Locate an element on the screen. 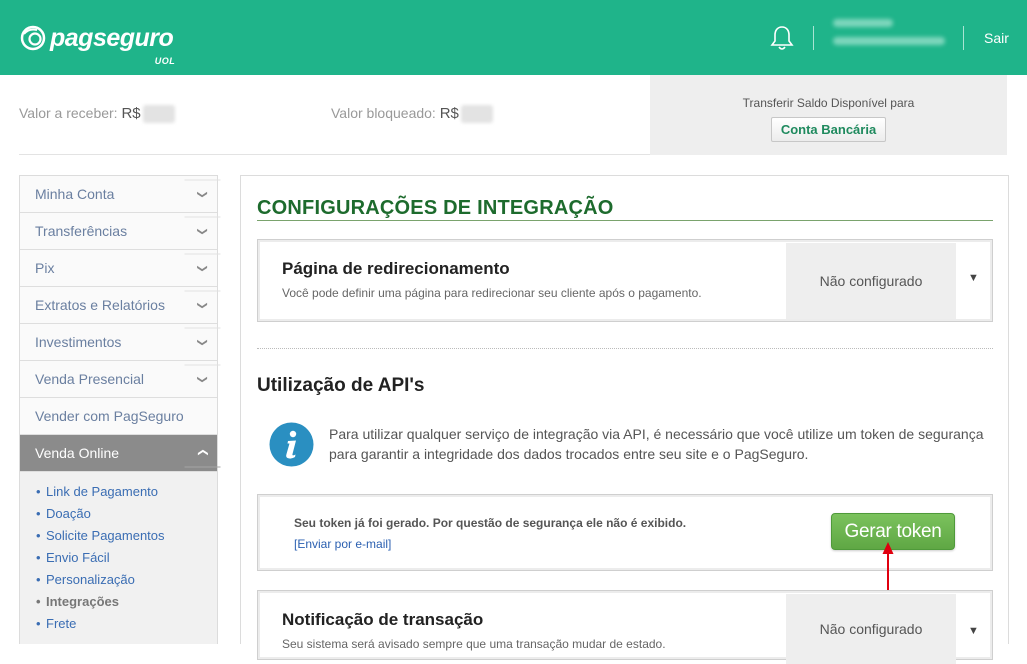 Image resolution: width=1027 pixels, height=664 pixels. top-header: pagseguro UOL Sair is located at coordinates (513, 37).